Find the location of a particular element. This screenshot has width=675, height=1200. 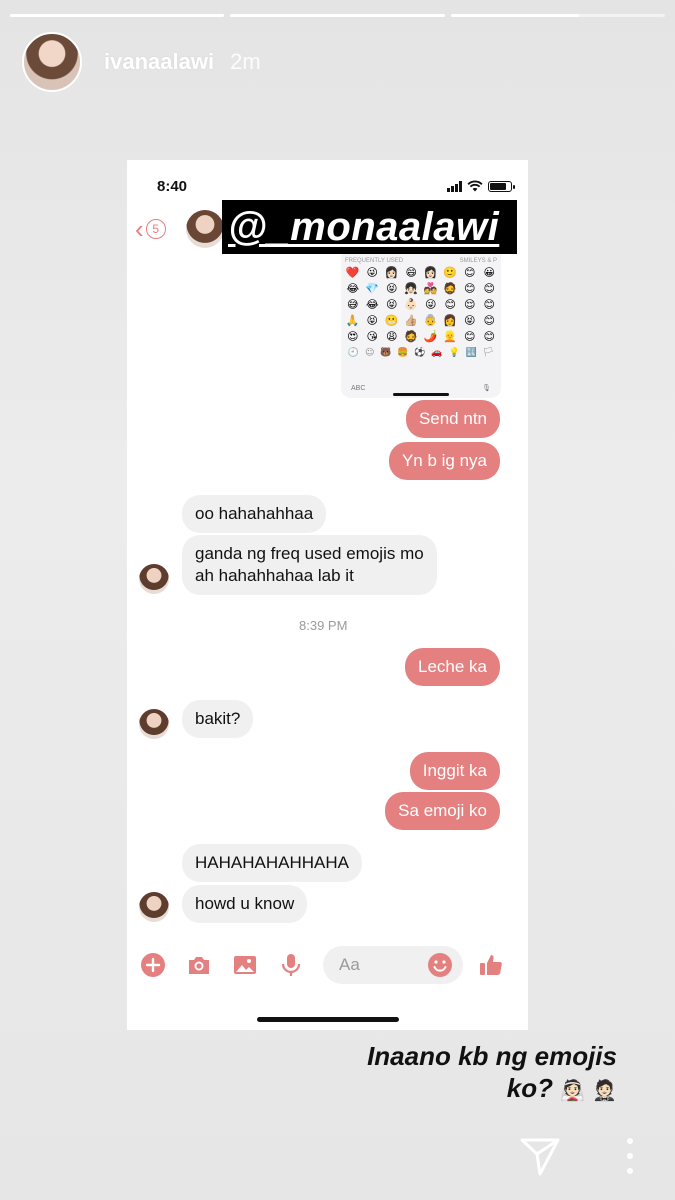

emoji-key: 👶🏻 is located at coordinates (411, 304).